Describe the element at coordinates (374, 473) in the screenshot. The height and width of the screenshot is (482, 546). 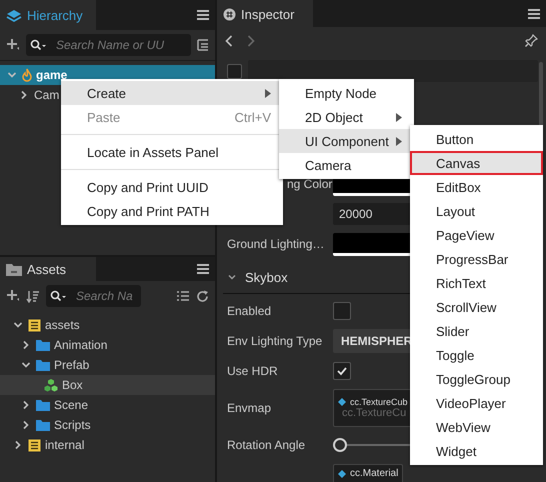
I see `asset-type: cc.Material` at that location.